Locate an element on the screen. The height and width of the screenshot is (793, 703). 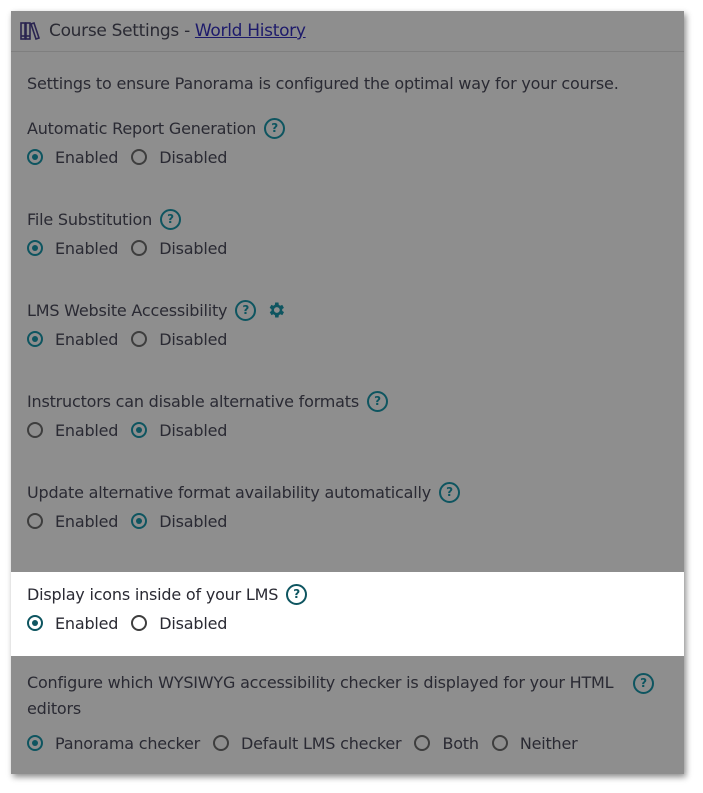
setting-title: File Substitution is located at coordinates (90, 219).